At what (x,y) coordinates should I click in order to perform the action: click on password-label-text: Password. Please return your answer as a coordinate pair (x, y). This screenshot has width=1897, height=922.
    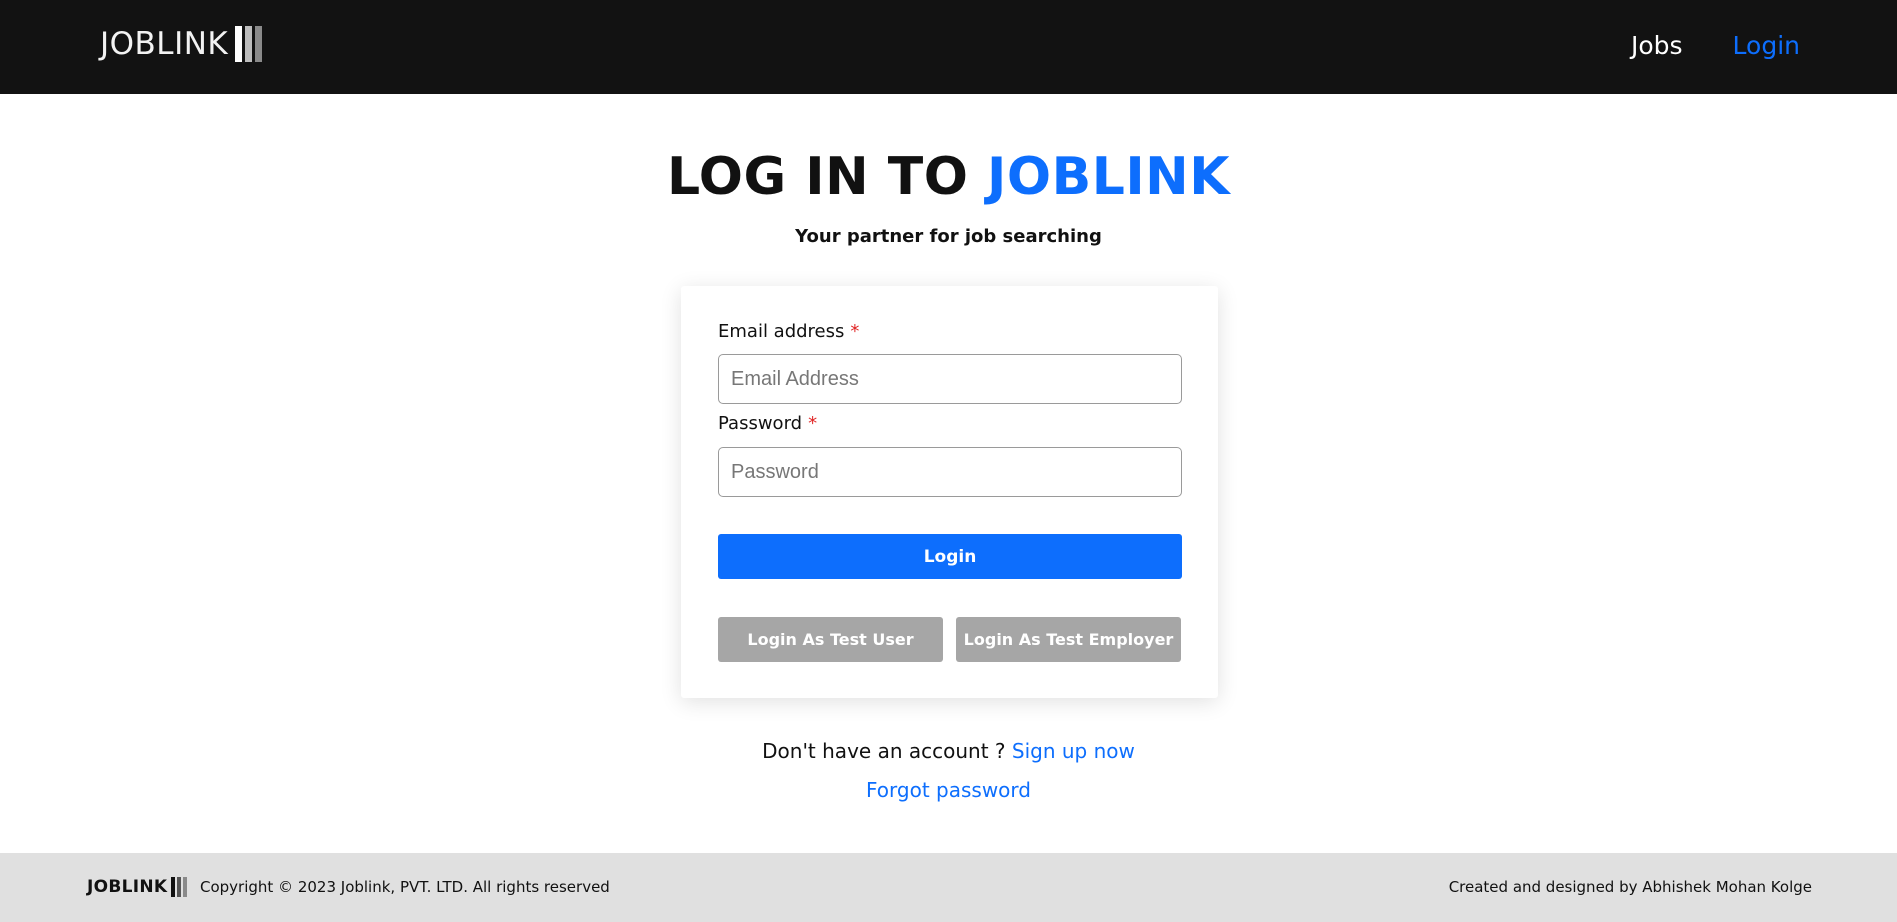
    Looking at the image, I should click on (760, 423).